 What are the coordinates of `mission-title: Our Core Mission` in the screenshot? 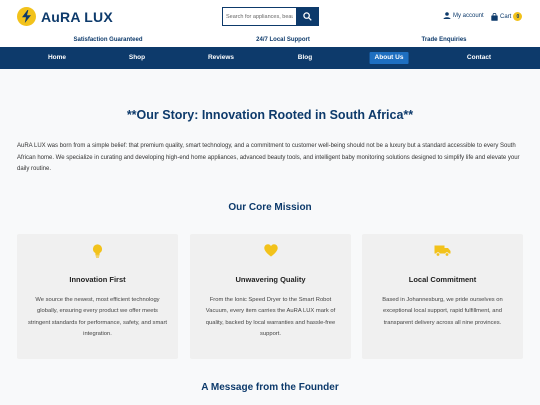 It's located at (270, 207).